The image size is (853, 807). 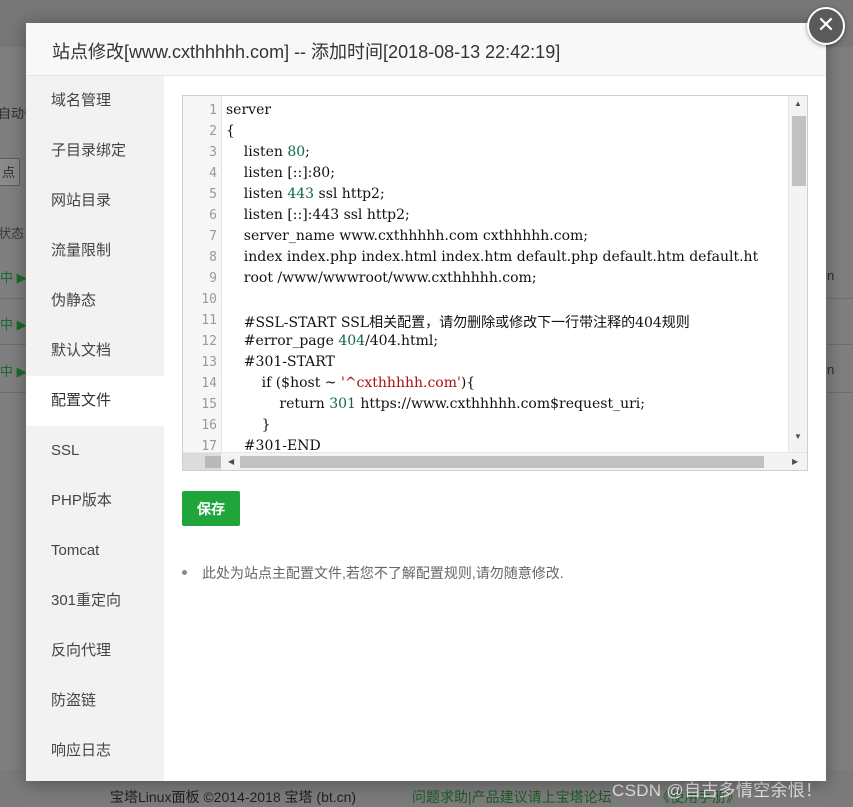 What do you see at coordinates (233, 797) in the screenshot?
I see `footer-copyright: 宝塔Linux面板 ©2014-2018 宝塔 (bt.cn)` at bounding box center [233, 797].